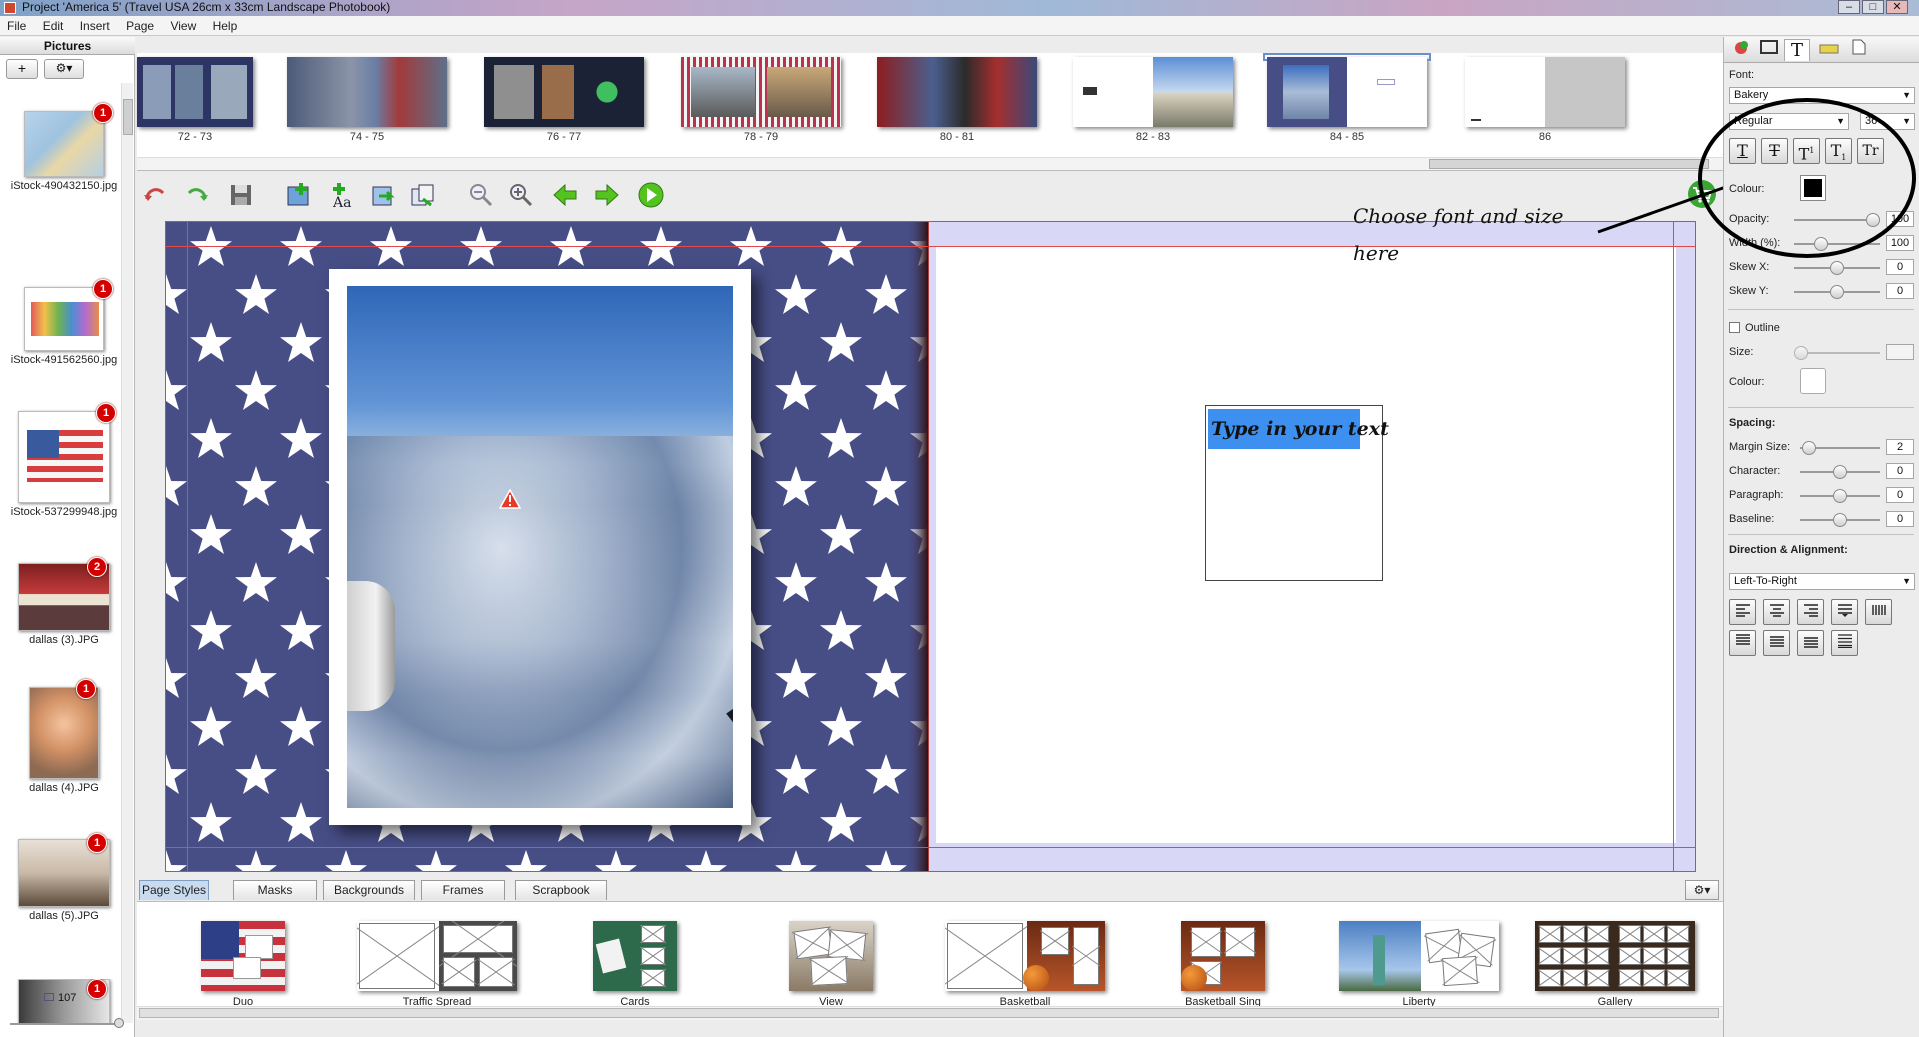 The image size is (1919, 1037). Describe the element at coordinates (67, 1023) in the screenshot. I see `thumb-size-slider` at that location.